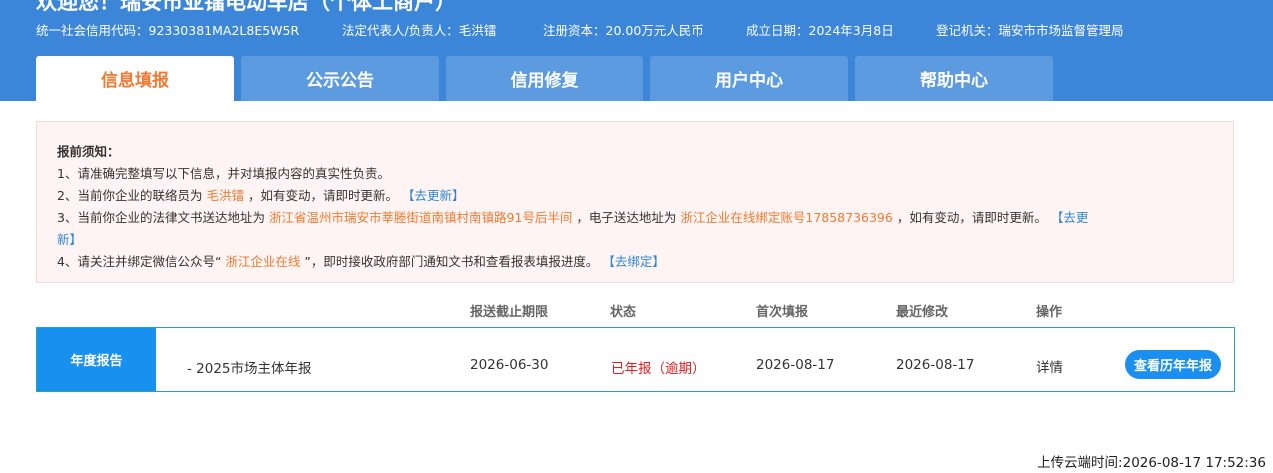 The image size is (1273, 473). Describe the element at coordinates (263, 261) in the screenshot. I see `wechat-account-name: 浙江企业在线` at that location.